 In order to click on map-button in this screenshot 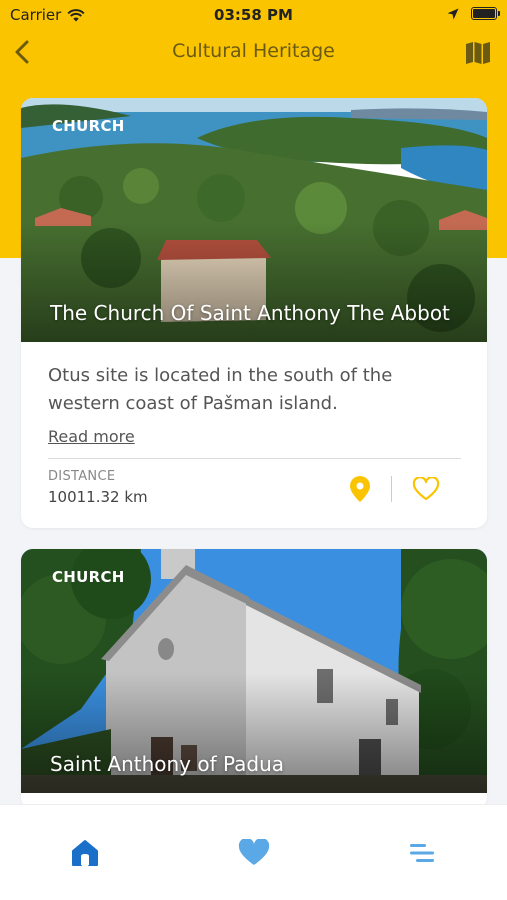, I will do `click(478, 53)`.